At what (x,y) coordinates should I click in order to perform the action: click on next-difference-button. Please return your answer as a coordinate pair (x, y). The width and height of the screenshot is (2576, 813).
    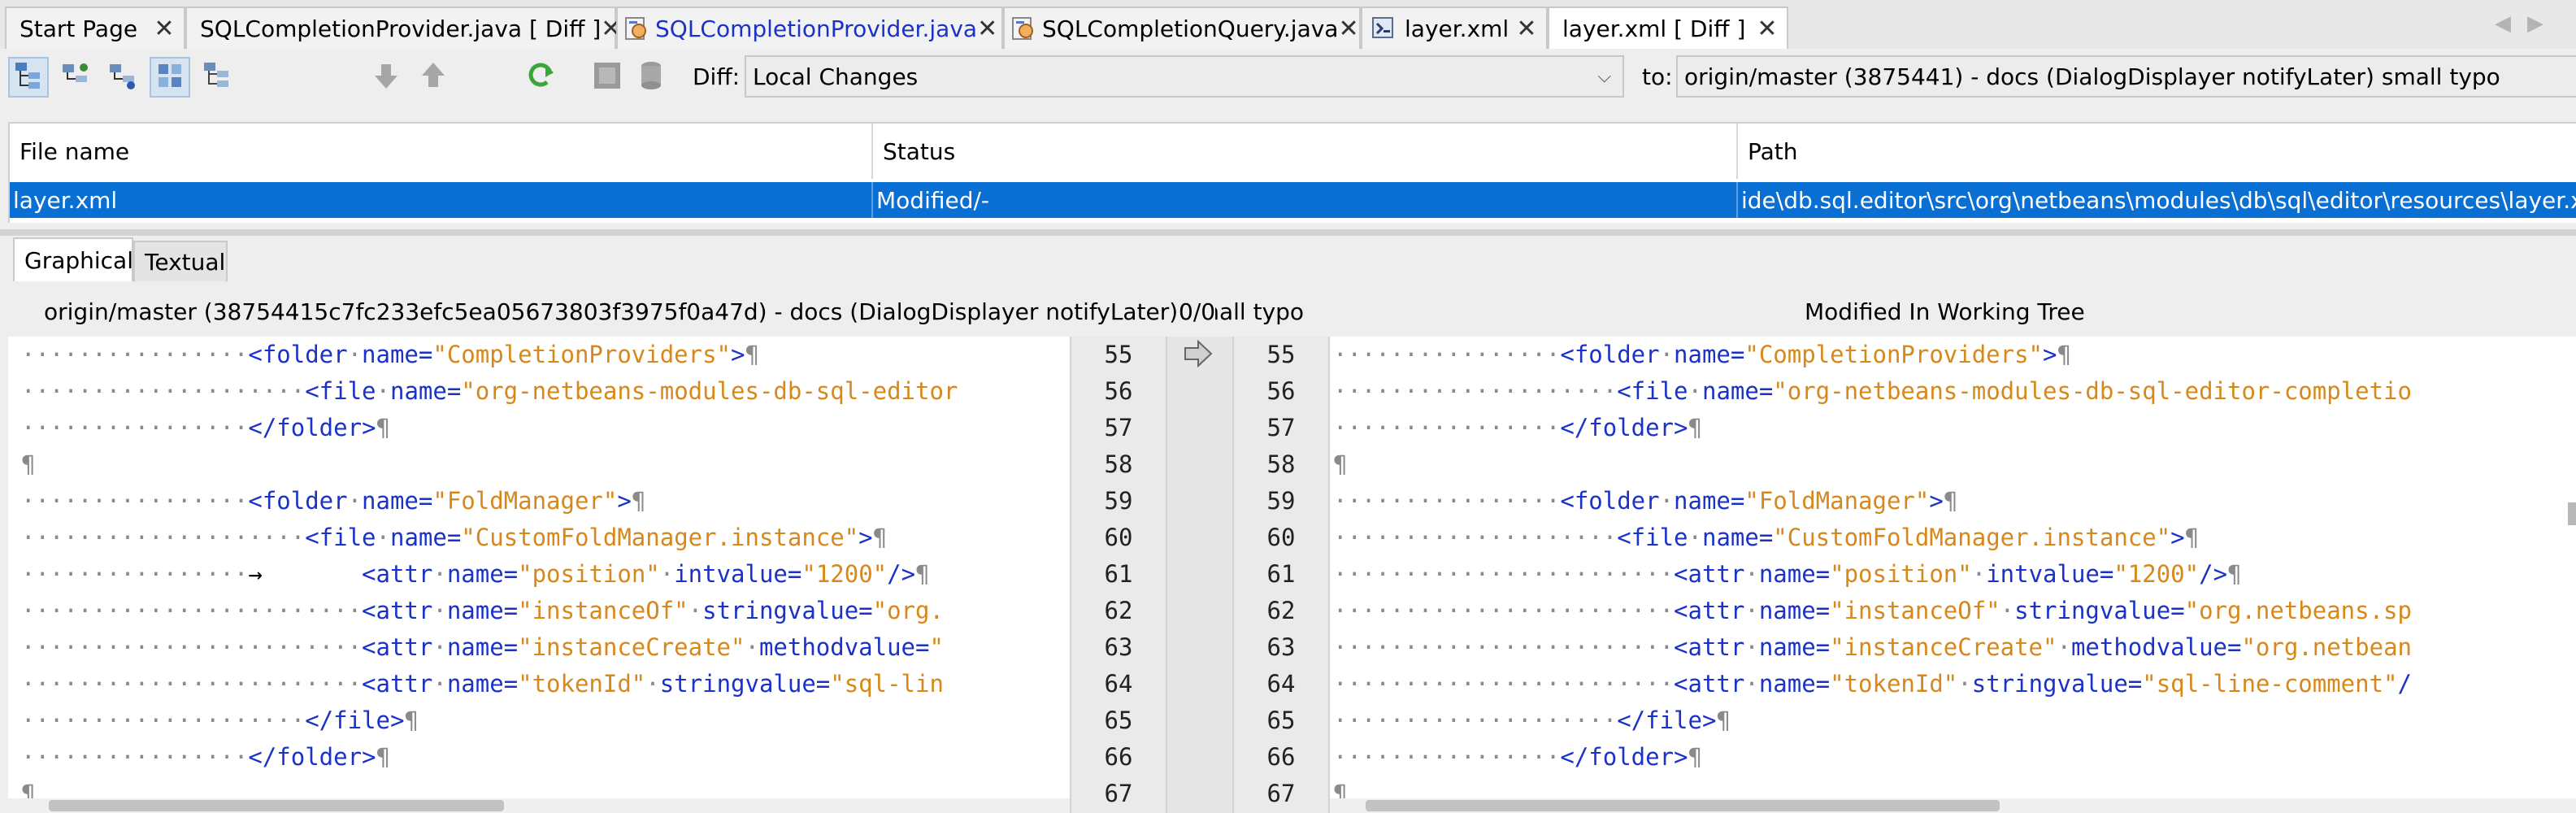
    Looking at the image, I should click on (386, 77).